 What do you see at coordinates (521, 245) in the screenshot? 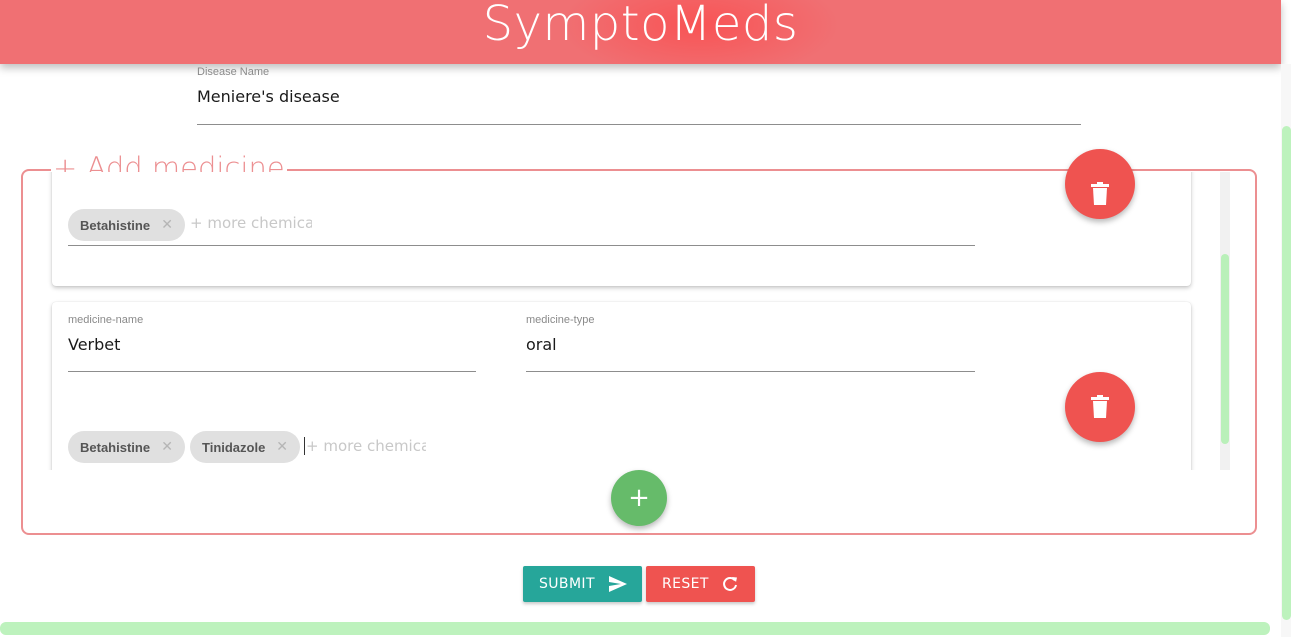
I see `chips-underline` at bounding box center [521, 245].